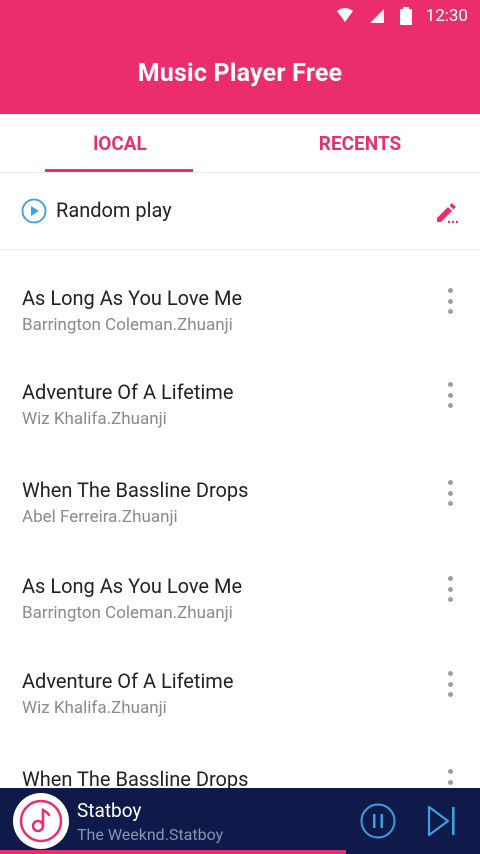 This screenshot has width=480, height=854. I want to click on wifi-icon, so click(345, 16).